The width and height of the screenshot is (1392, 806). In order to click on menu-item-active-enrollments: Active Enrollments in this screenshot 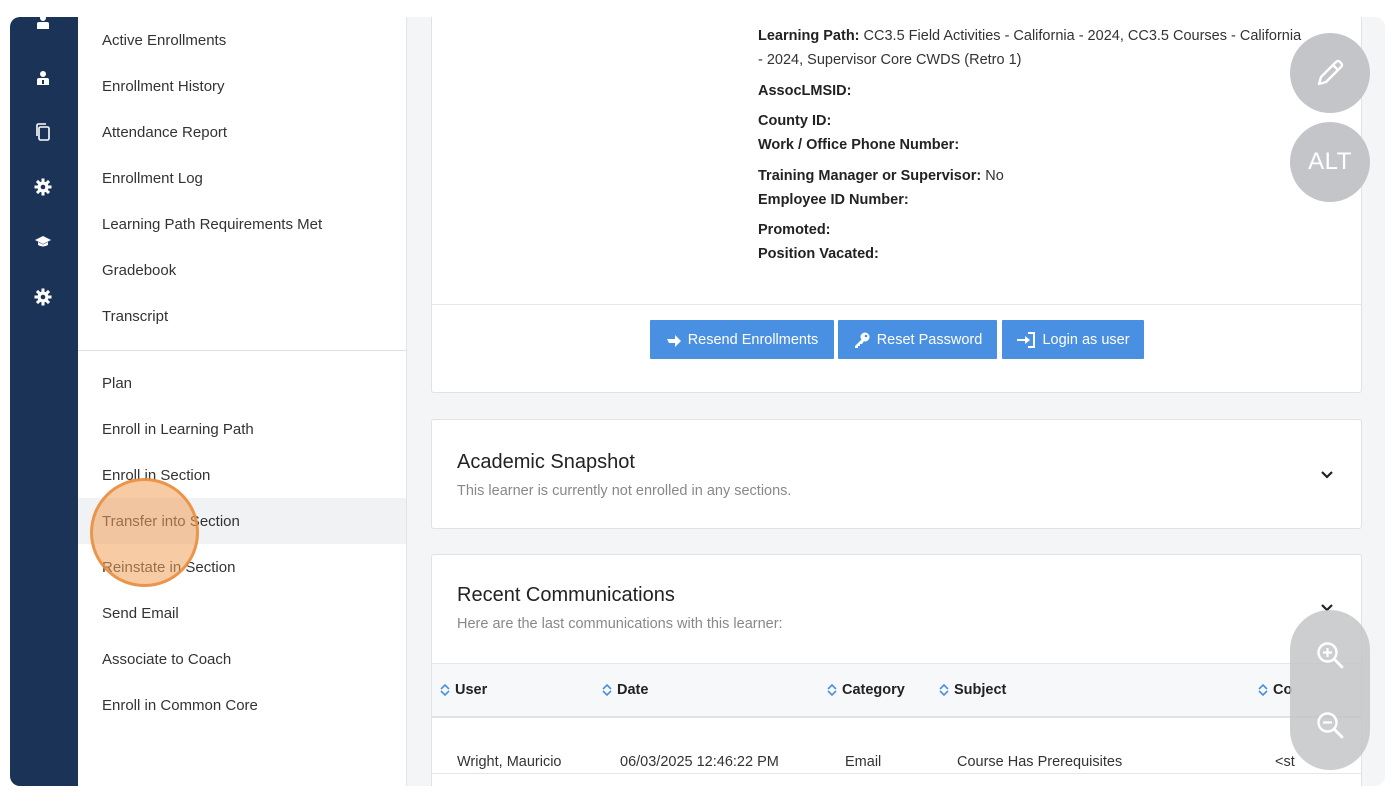, I will do `click(242, 40)`.